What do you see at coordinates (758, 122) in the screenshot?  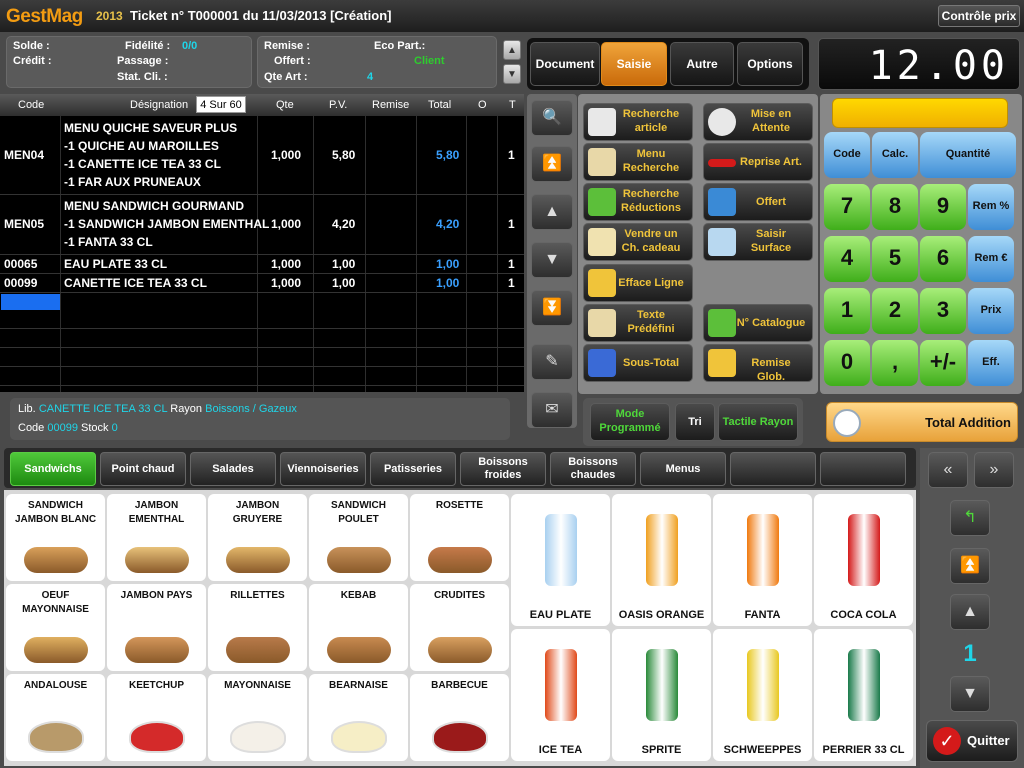 I see `mise-en-attente-button: Mise en Attente` at bounding box center [758, 122].